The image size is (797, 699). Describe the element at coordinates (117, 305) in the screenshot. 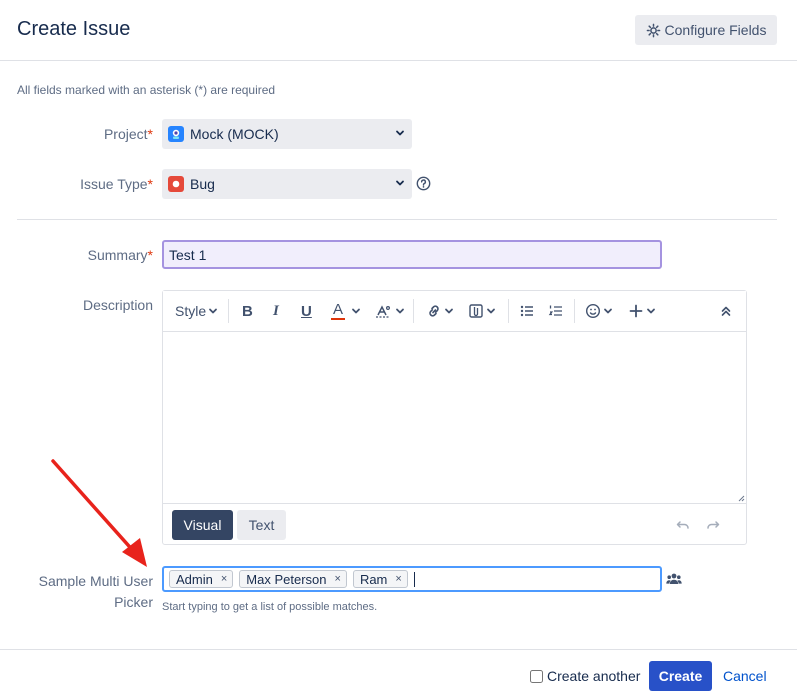

I see `description-label: Description` at that location.